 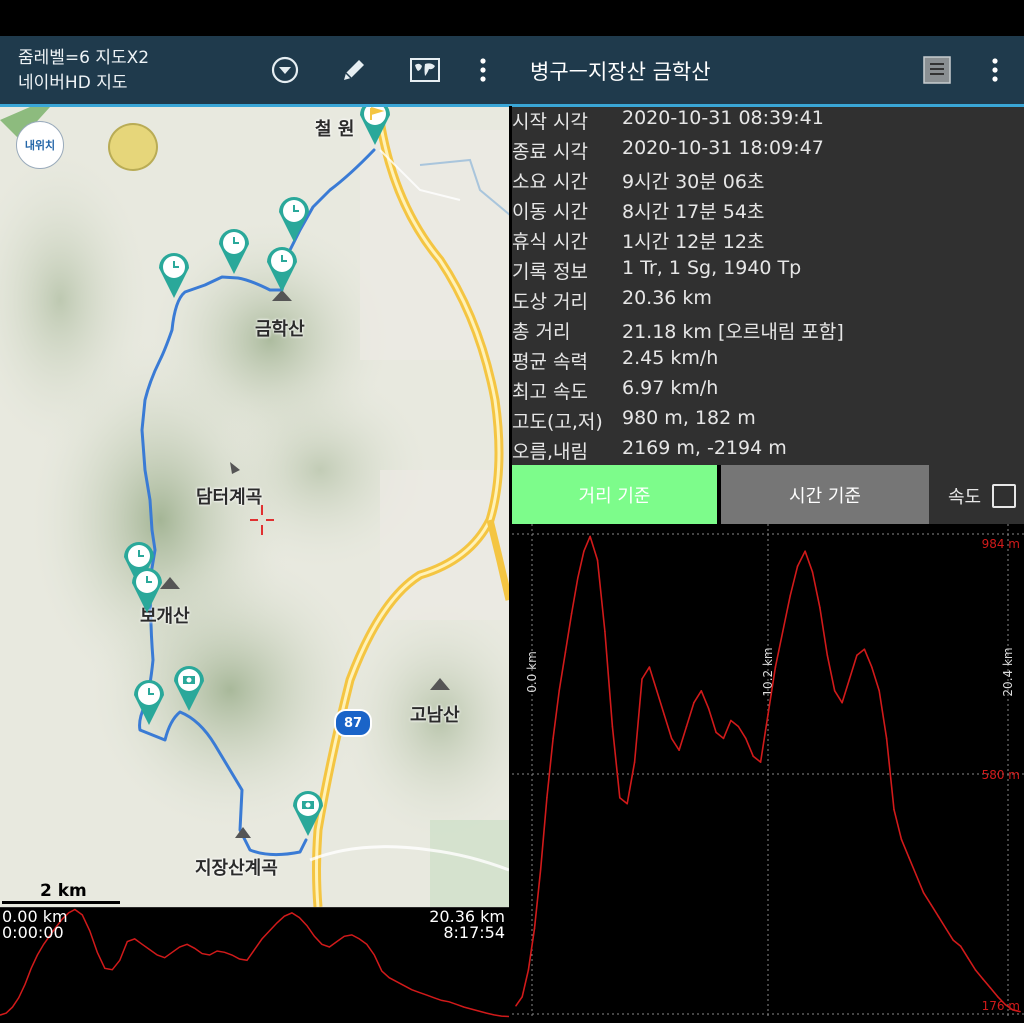 I want to click on tab-time-basis: 시간 기준, so click(x=825, y=494).